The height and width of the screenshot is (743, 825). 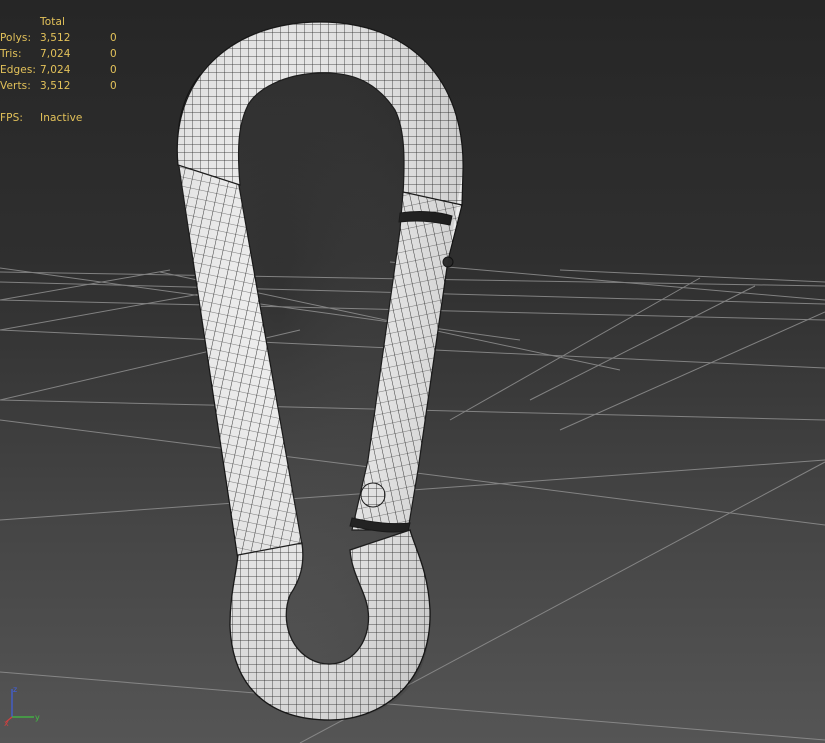 I want to click on fps-label: FPS:, so click(x=11, y=118).